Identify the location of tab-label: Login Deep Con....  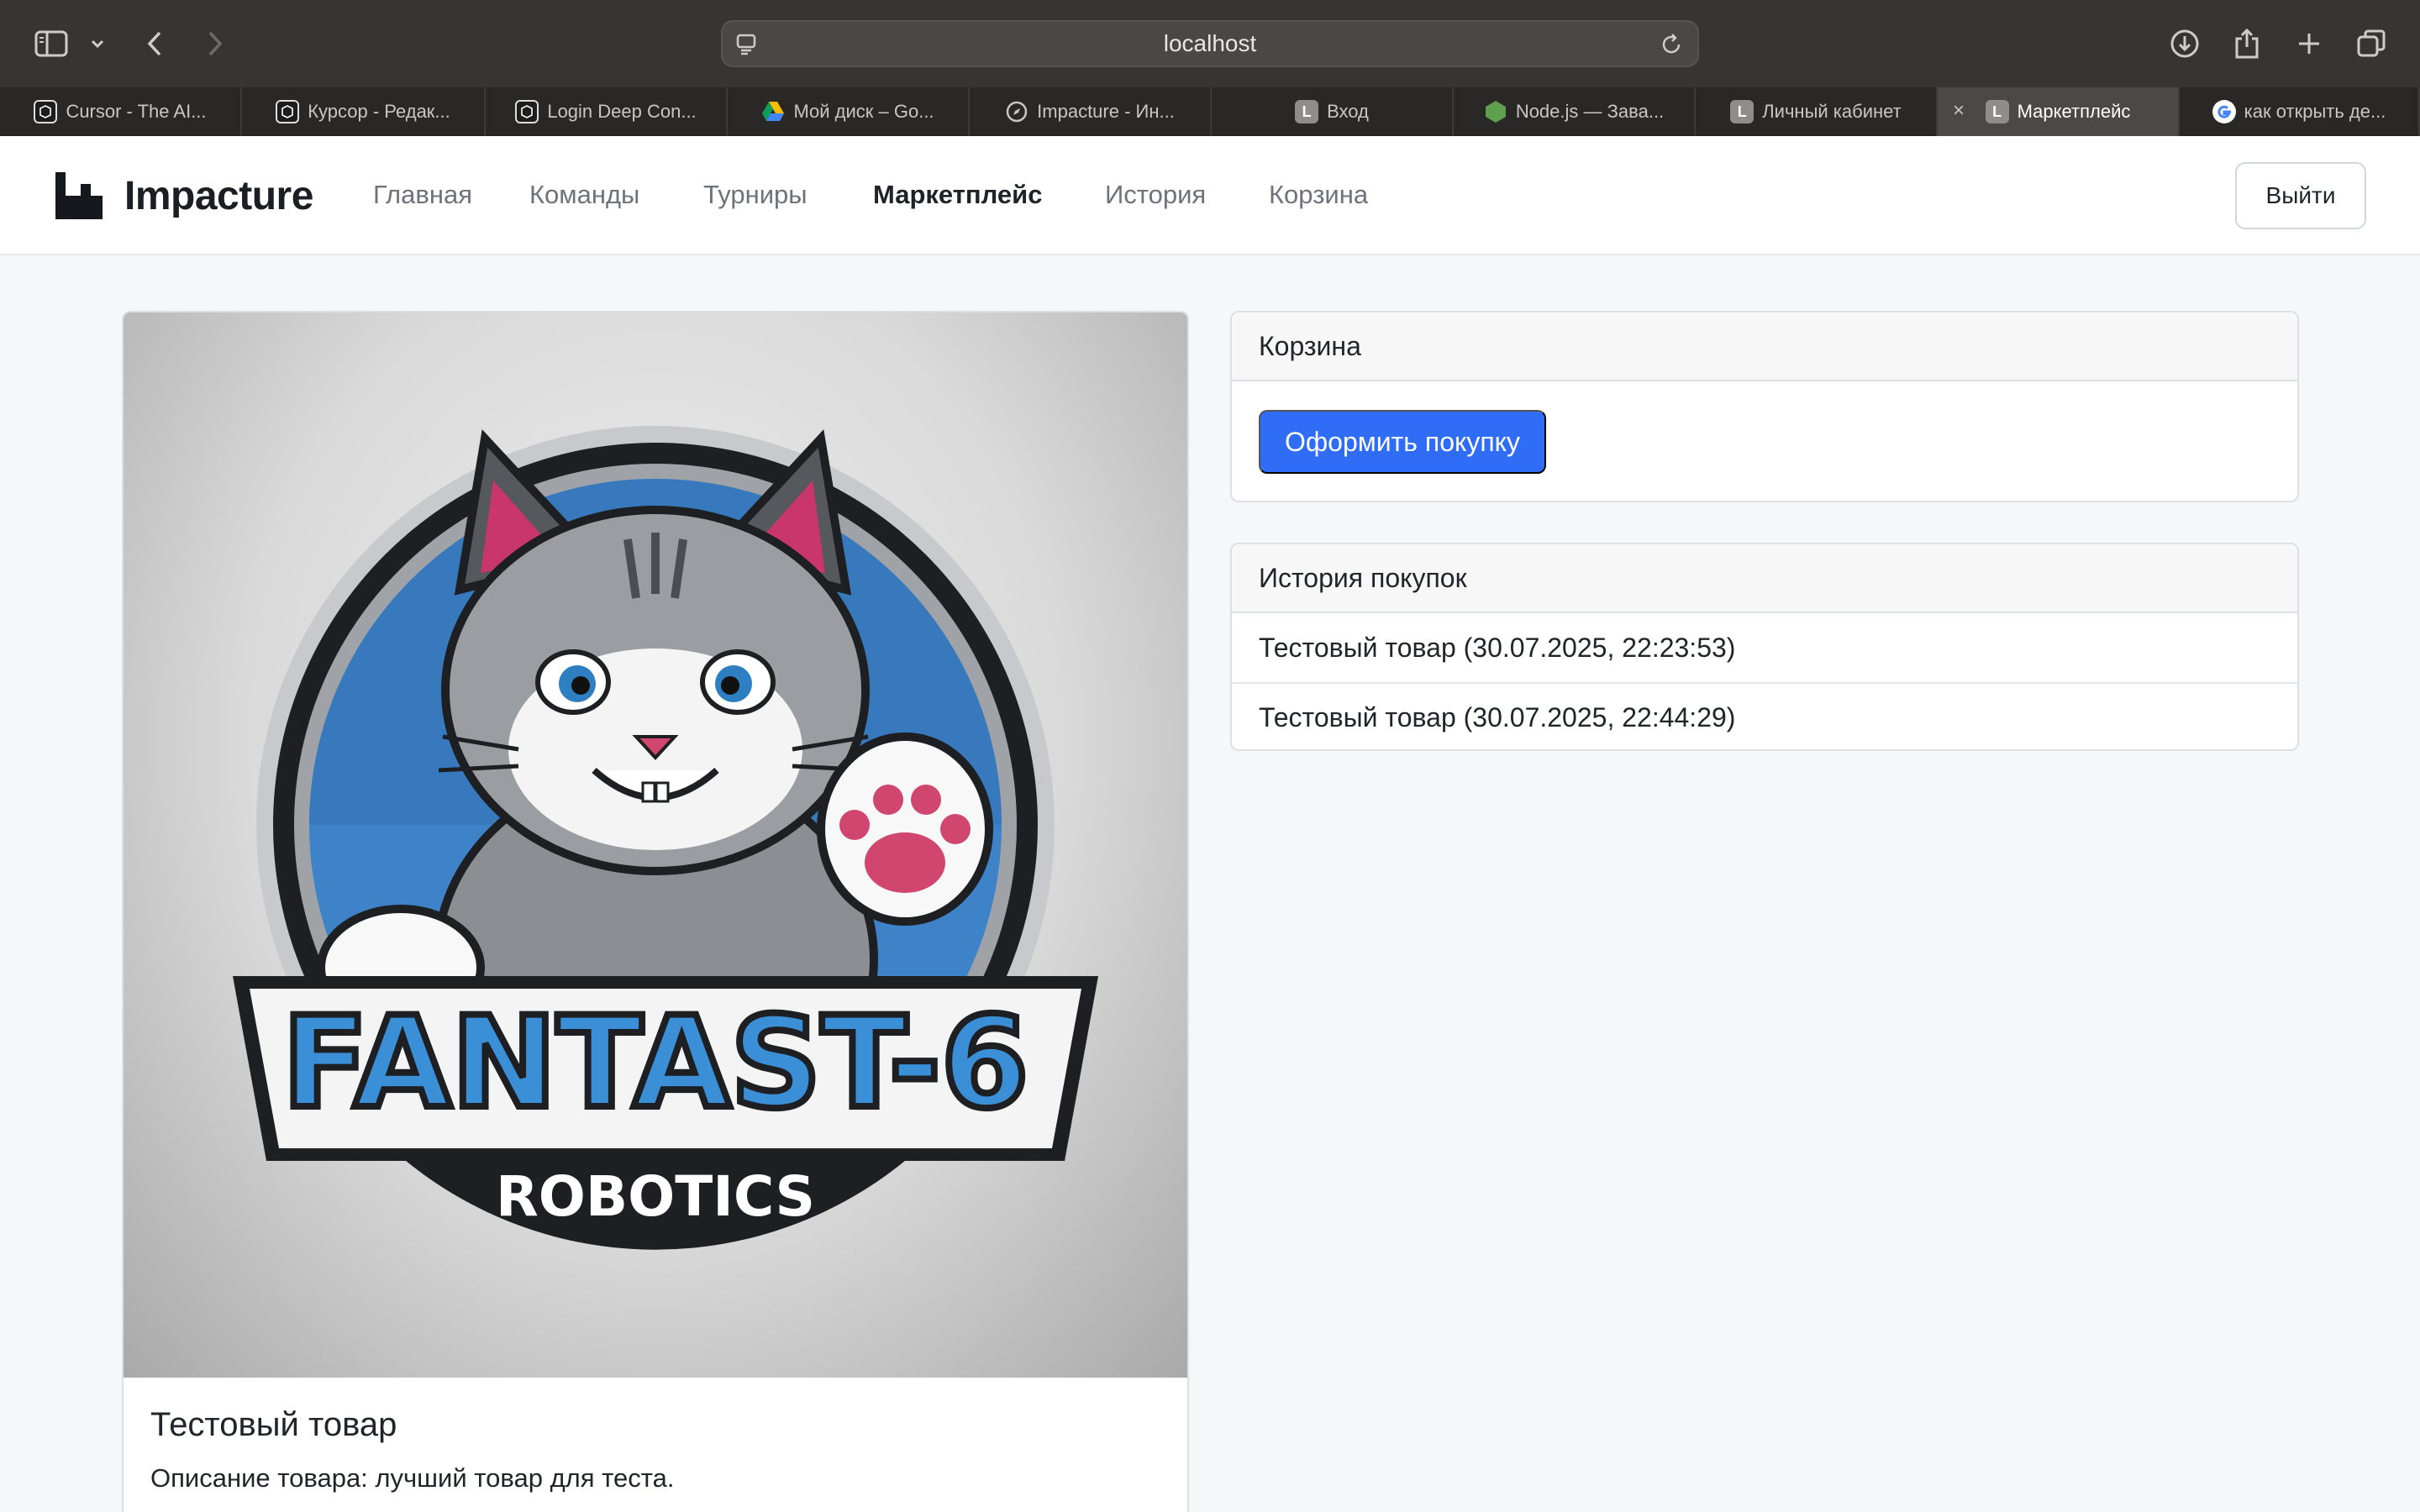
(622, 111).